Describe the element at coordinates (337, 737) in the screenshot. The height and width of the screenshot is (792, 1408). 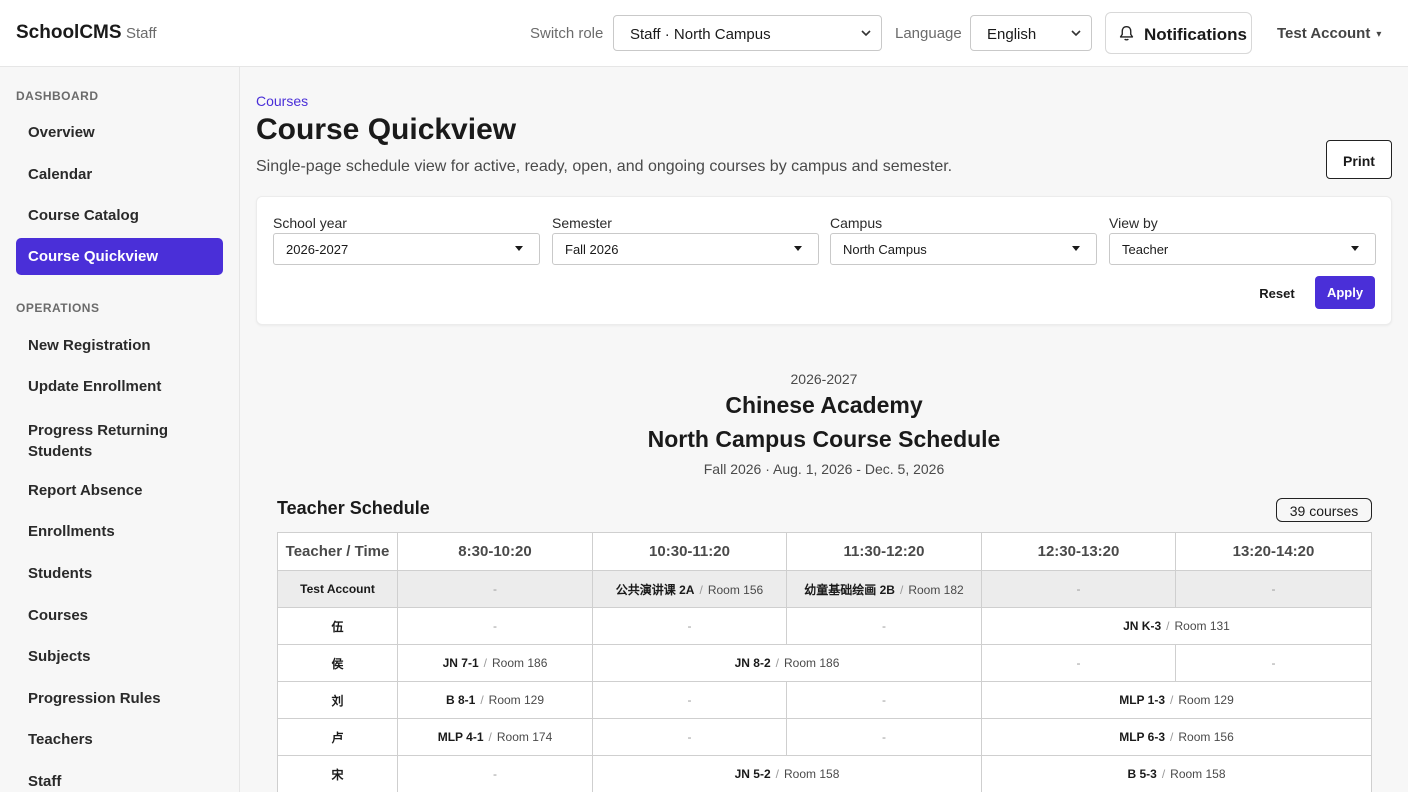
I see `teacher-name-cell: 卢` at that location.